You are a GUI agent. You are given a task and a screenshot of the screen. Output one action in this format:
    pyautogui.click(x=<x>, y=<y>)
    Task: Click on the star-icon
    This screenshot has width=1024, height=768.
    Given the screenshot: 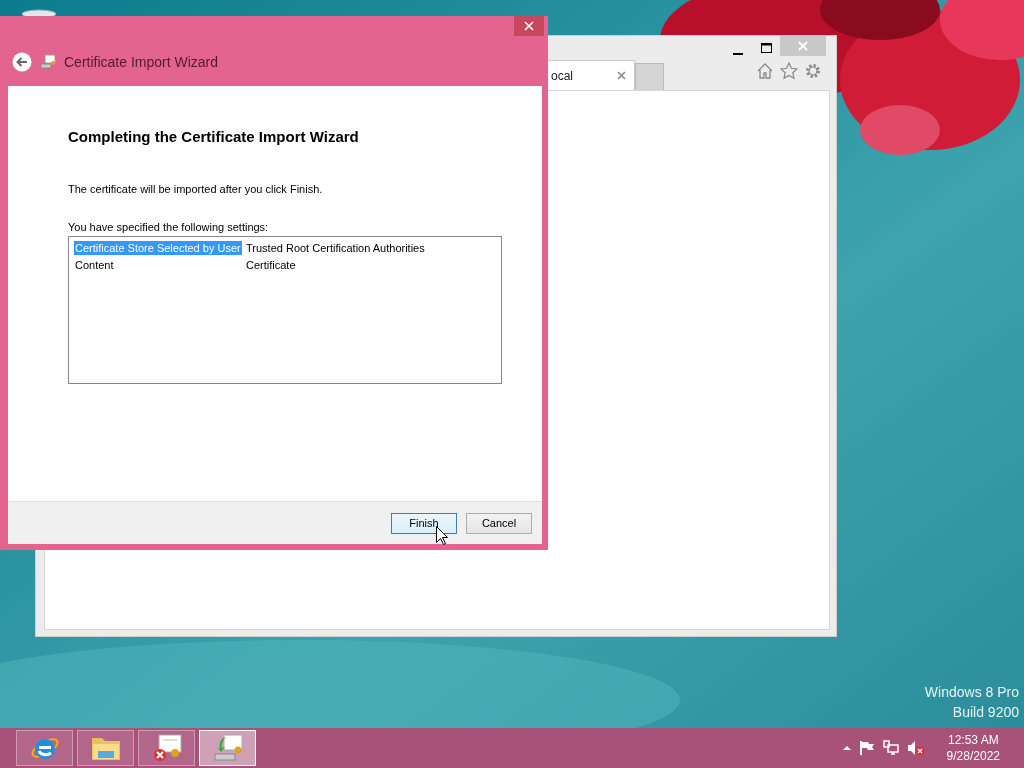 What is the action you would take?
    pyautogui.click(x=789, y=71)
    